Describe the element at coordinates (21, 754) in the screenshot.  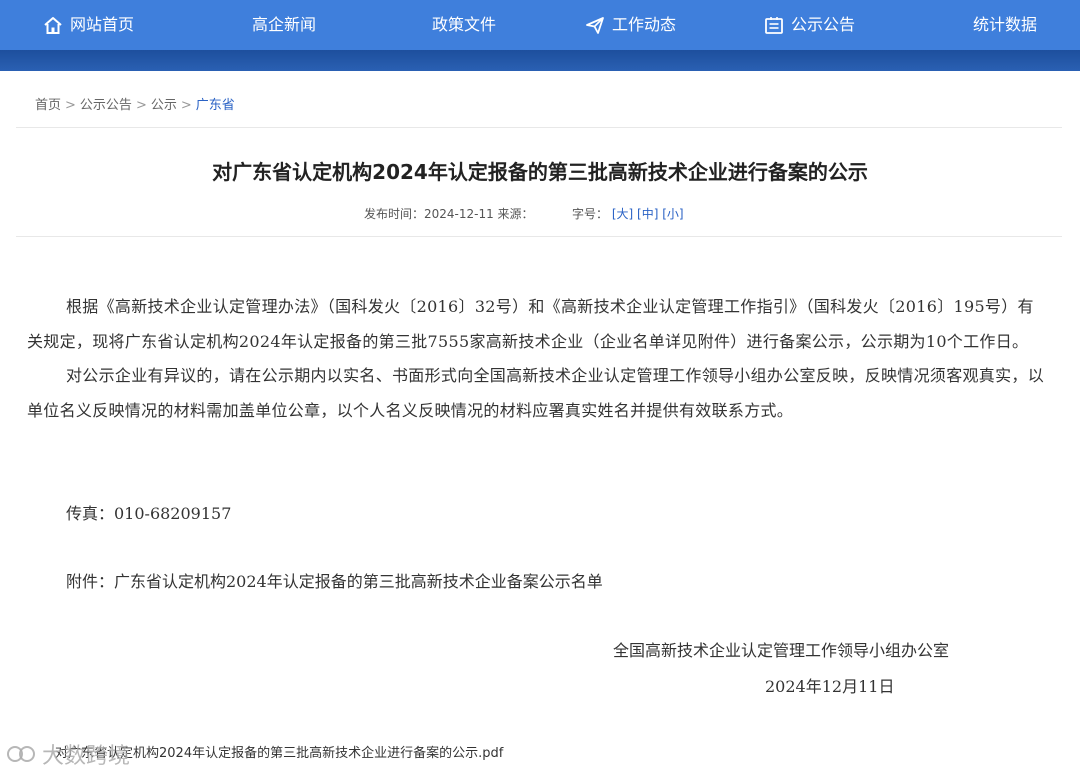
I see `watermark-logo-icon` at that location.